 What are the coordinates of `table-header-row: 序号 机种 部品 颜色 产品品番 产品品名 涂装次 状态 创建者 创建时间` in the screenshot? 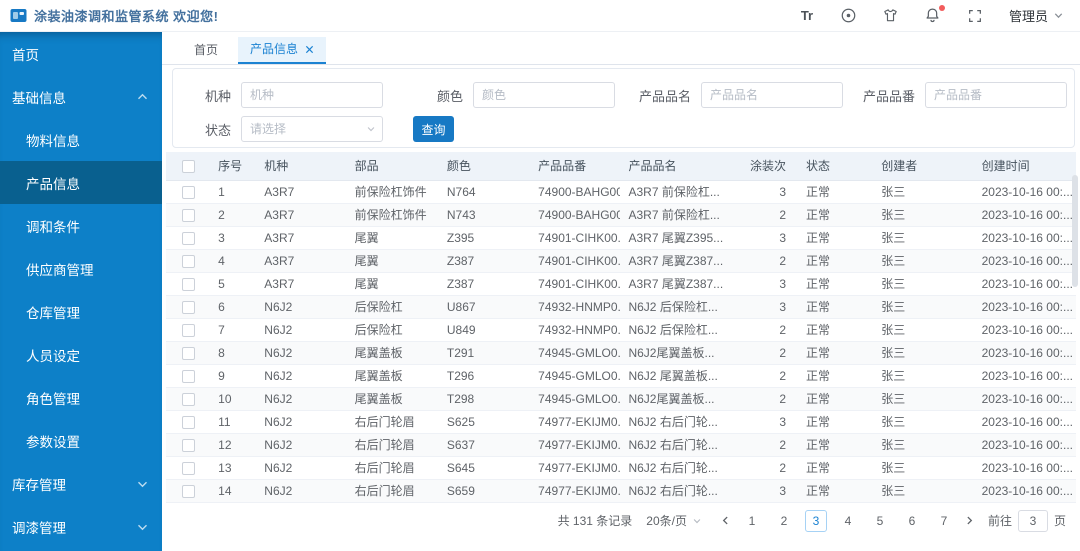 It's located at (621, 166).